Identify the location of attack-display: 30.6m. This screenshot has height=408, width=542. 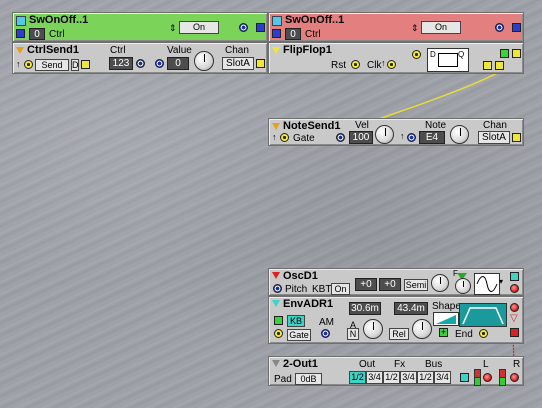
(365, 308).